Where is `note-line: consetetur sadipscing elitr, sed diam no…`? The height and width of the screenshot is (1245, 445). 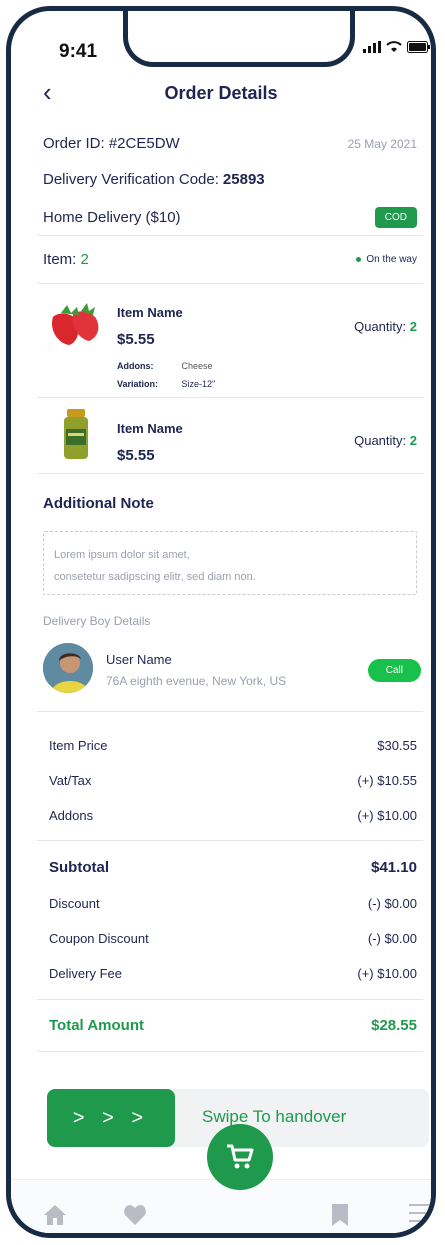 note-line: consetetur sadipscing elitr, sed diam no… is located at coordinates (155, 577).